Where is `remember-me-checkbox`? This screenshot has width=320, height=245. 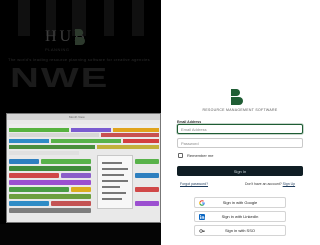 remember-me-checkbox is located at coordinates (180, 155).